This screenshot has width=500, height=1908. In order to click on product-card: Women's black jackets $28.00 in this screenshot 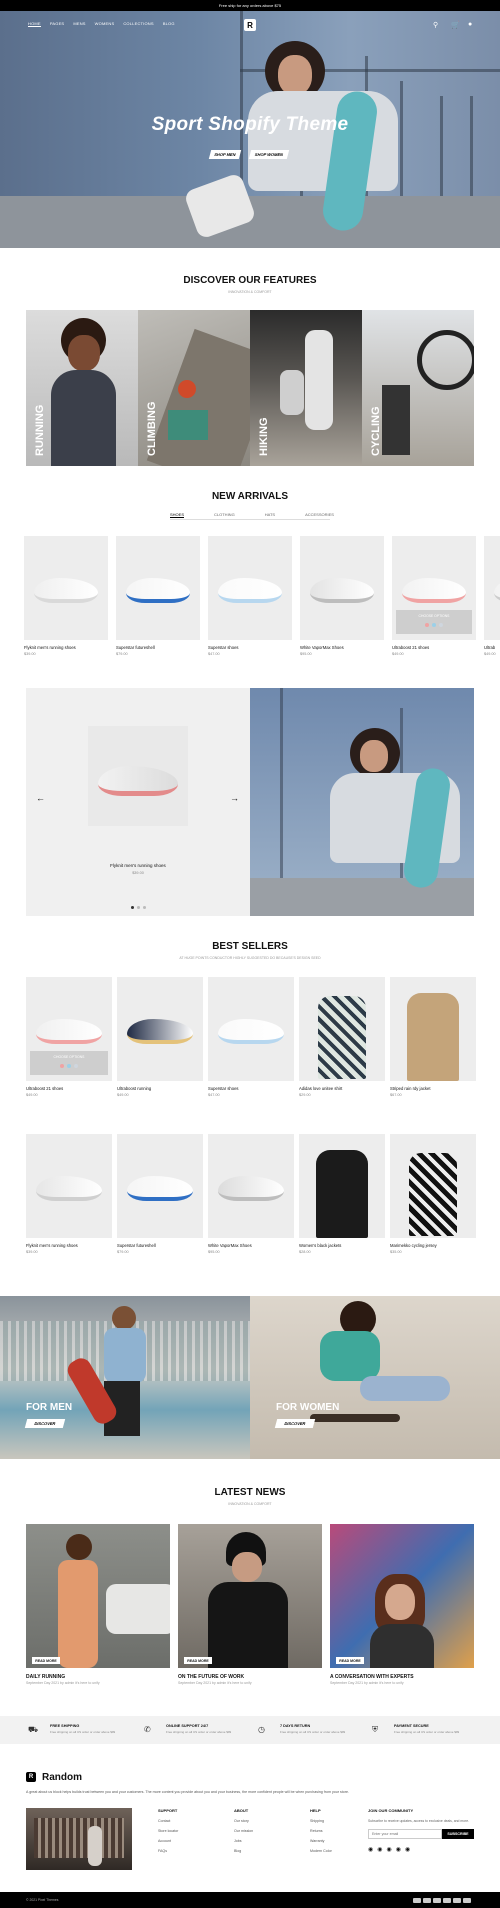, I will do `click(342, 1196)`.